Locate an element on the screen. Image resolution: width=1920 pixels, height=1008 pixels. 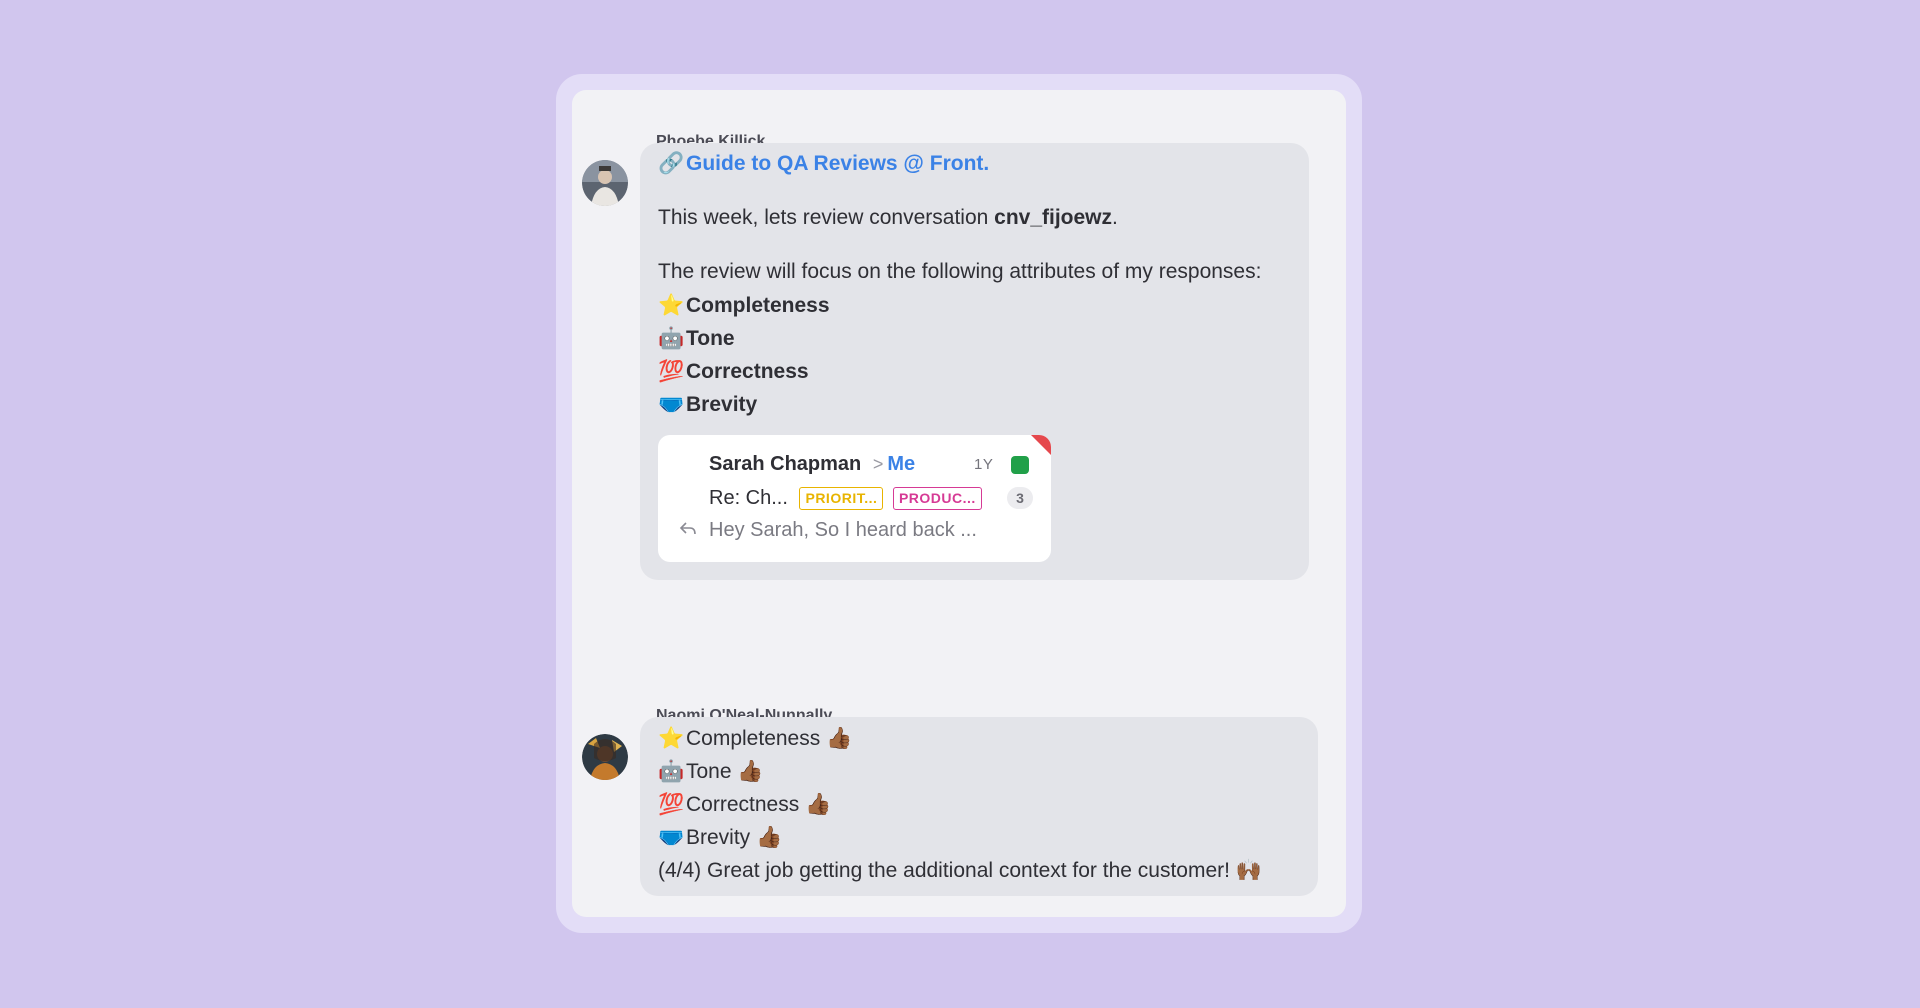
card-age: 1Y is located at coordinates (984, 464).